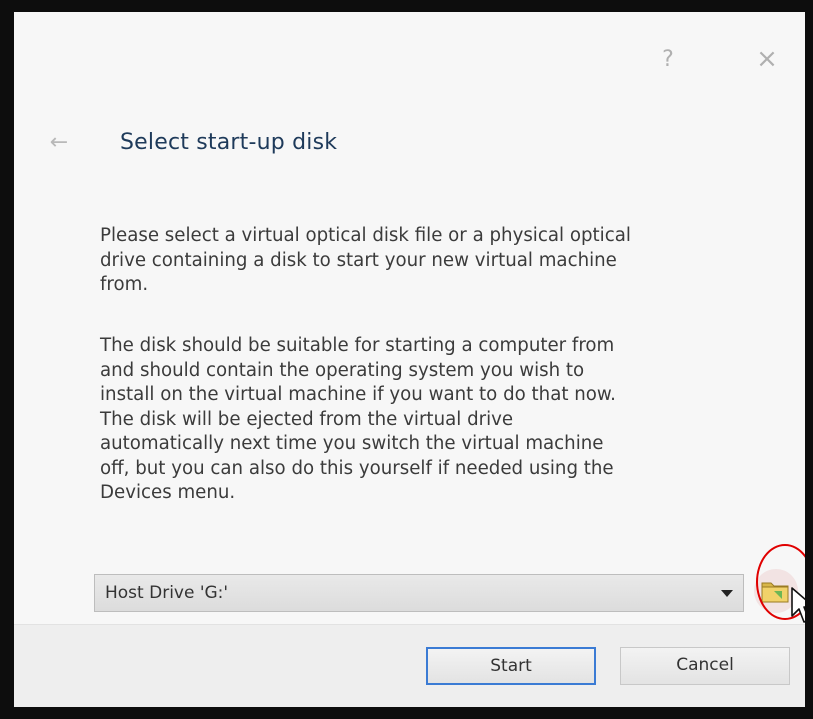 The image size is (813, 719). I want to click on folder-open-icon, so click(775, 592).